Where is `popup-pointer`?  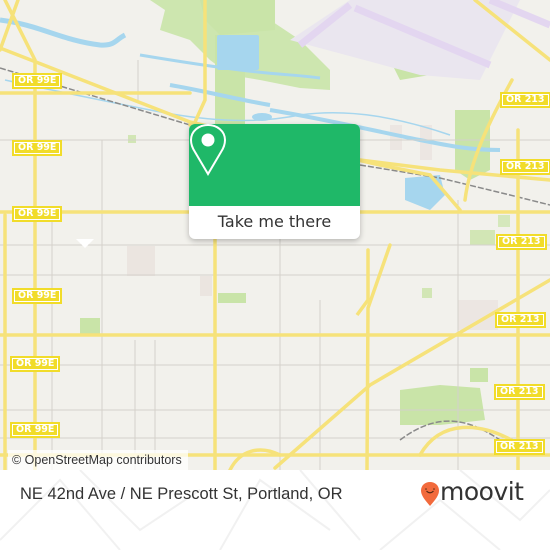
popup-pointer is located at coordinates (85, 243).